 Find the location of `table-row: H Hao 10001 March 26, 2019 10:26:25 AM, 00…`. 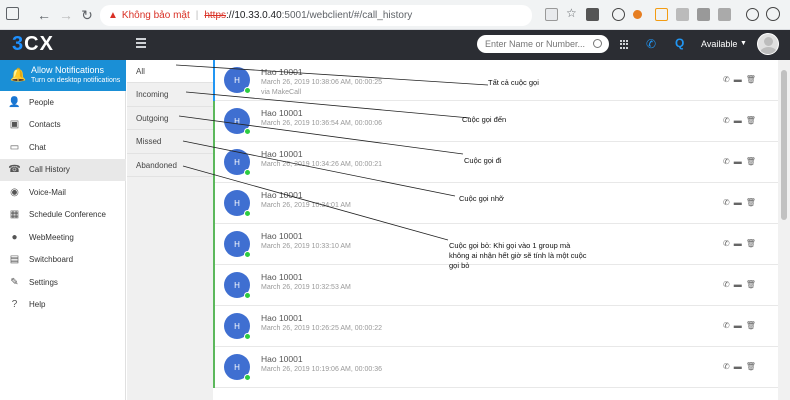

table-row: H Hao 10001 March 26, 2019 10:26:25 AM, 00… is located at coordinates (495, 326).